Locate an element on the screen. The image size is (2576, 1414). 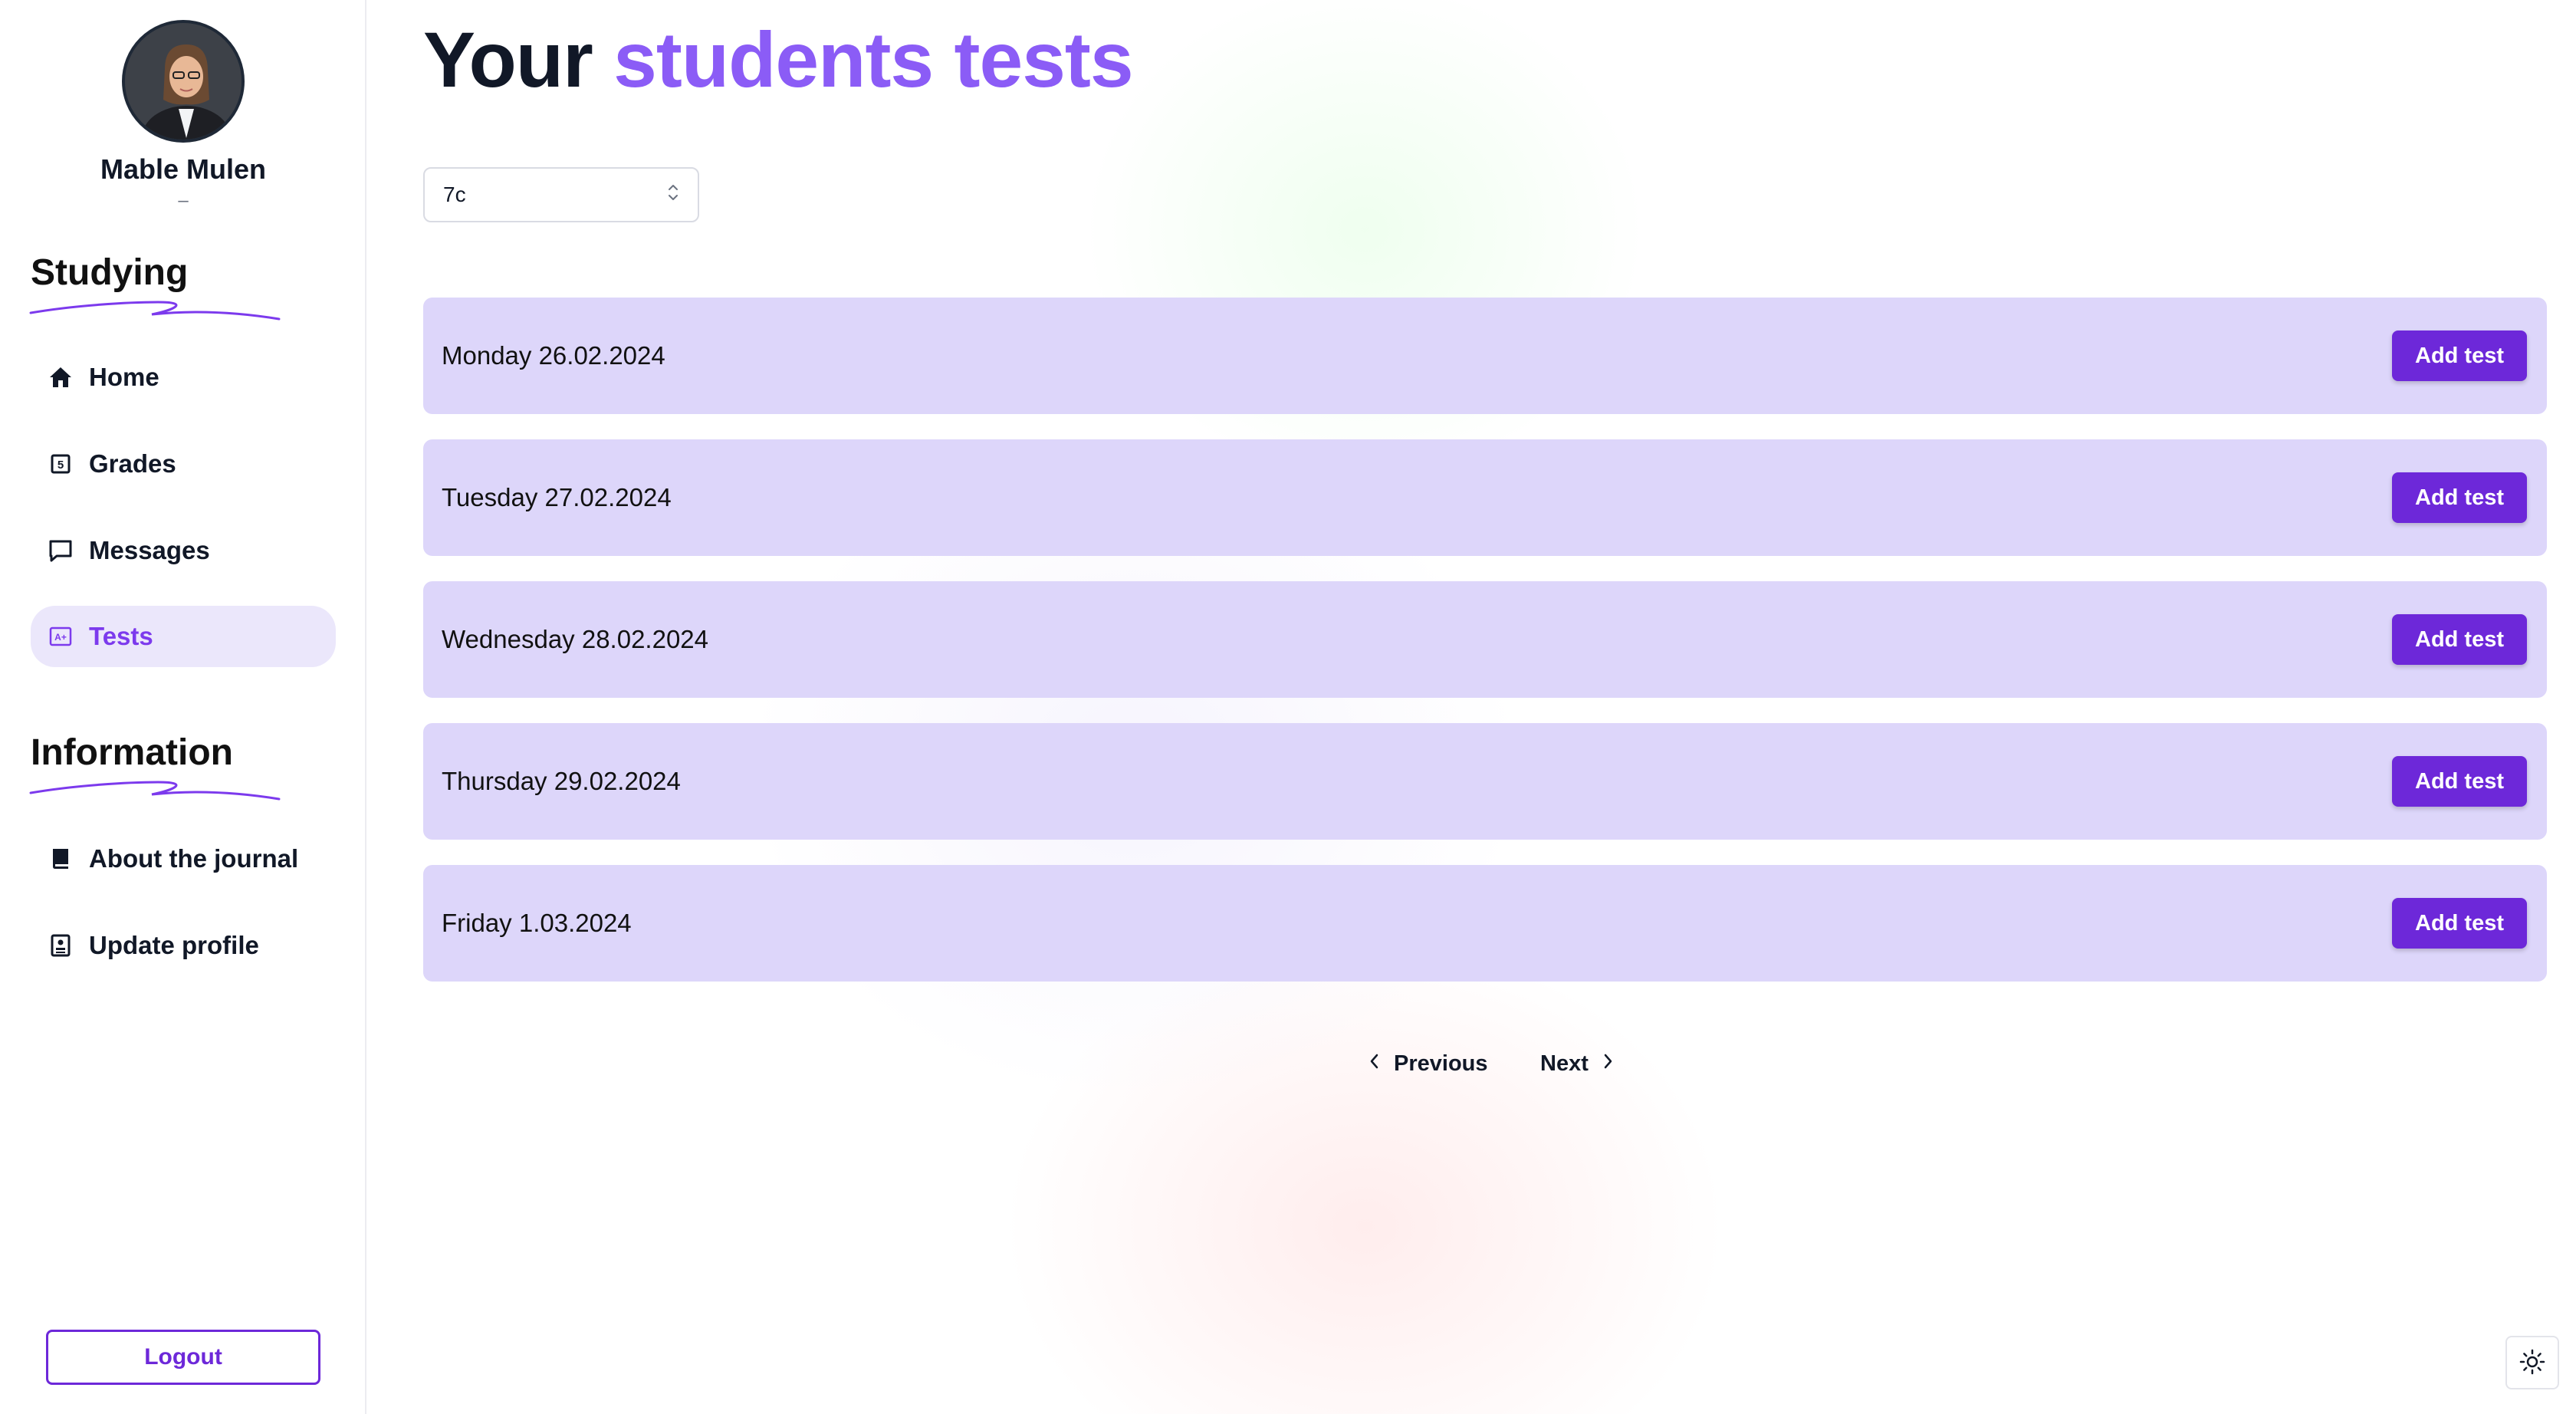
sidebar-item-label: Grades is located at coordinates (133, 464).